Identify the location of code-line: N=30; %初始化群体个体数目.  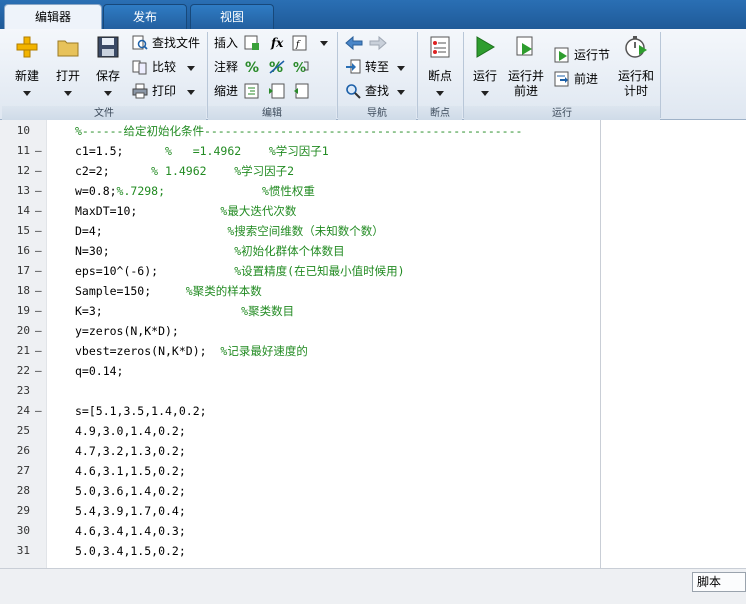
(210, 251).